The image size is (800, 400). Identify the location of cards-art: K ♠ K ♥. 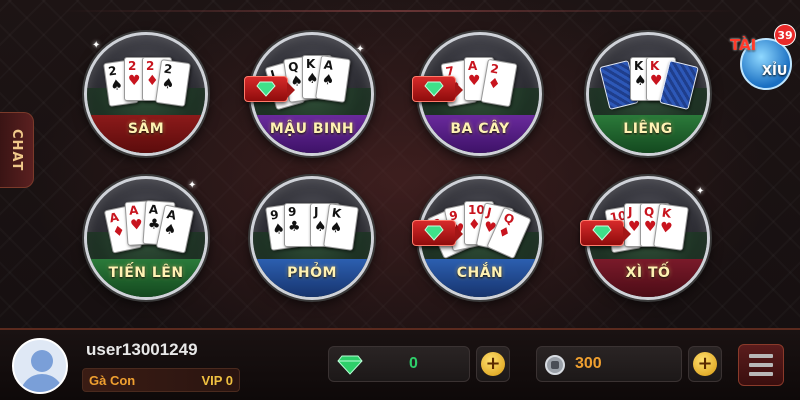
(649, 88).